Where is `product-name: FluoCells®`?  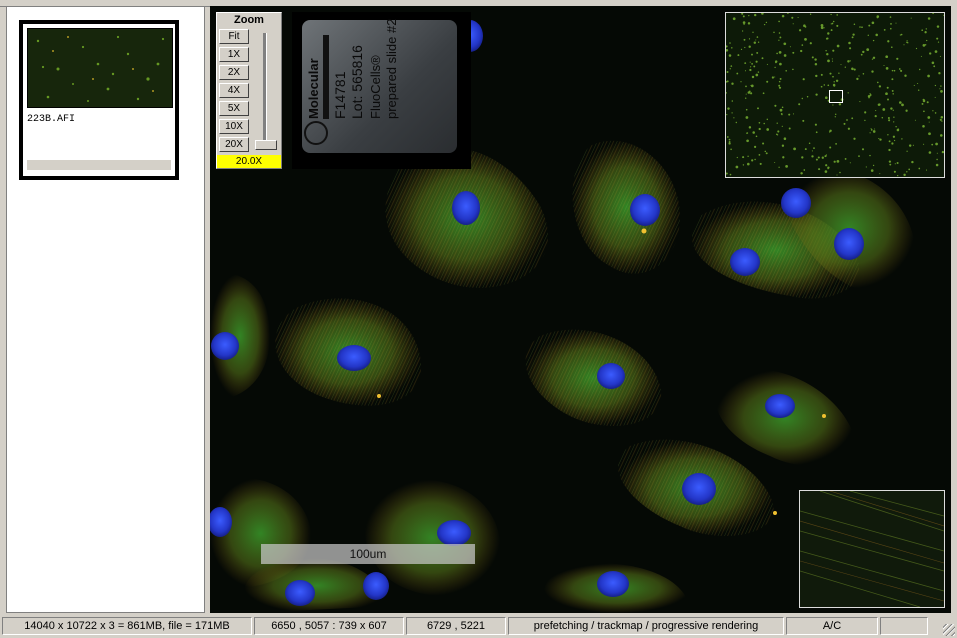 product-name: FluoCells® is located at coordinates (375, 87).